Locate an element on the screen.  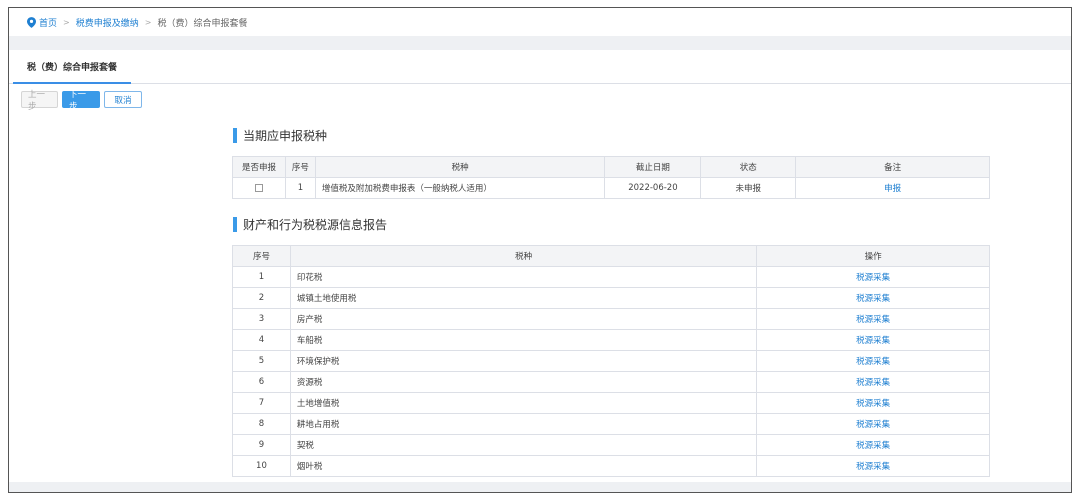
footer-band is located at coordinates (540, 487).